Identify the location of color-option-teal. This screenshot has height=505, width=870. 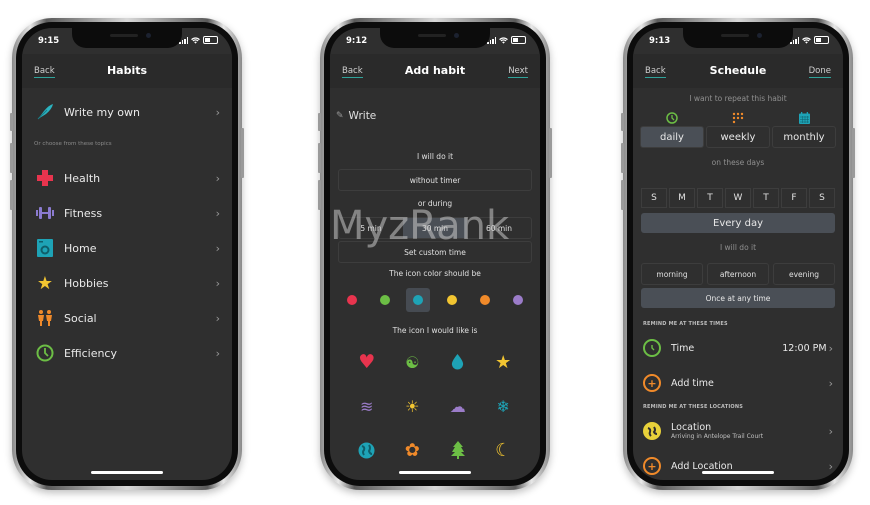
(418, 300).